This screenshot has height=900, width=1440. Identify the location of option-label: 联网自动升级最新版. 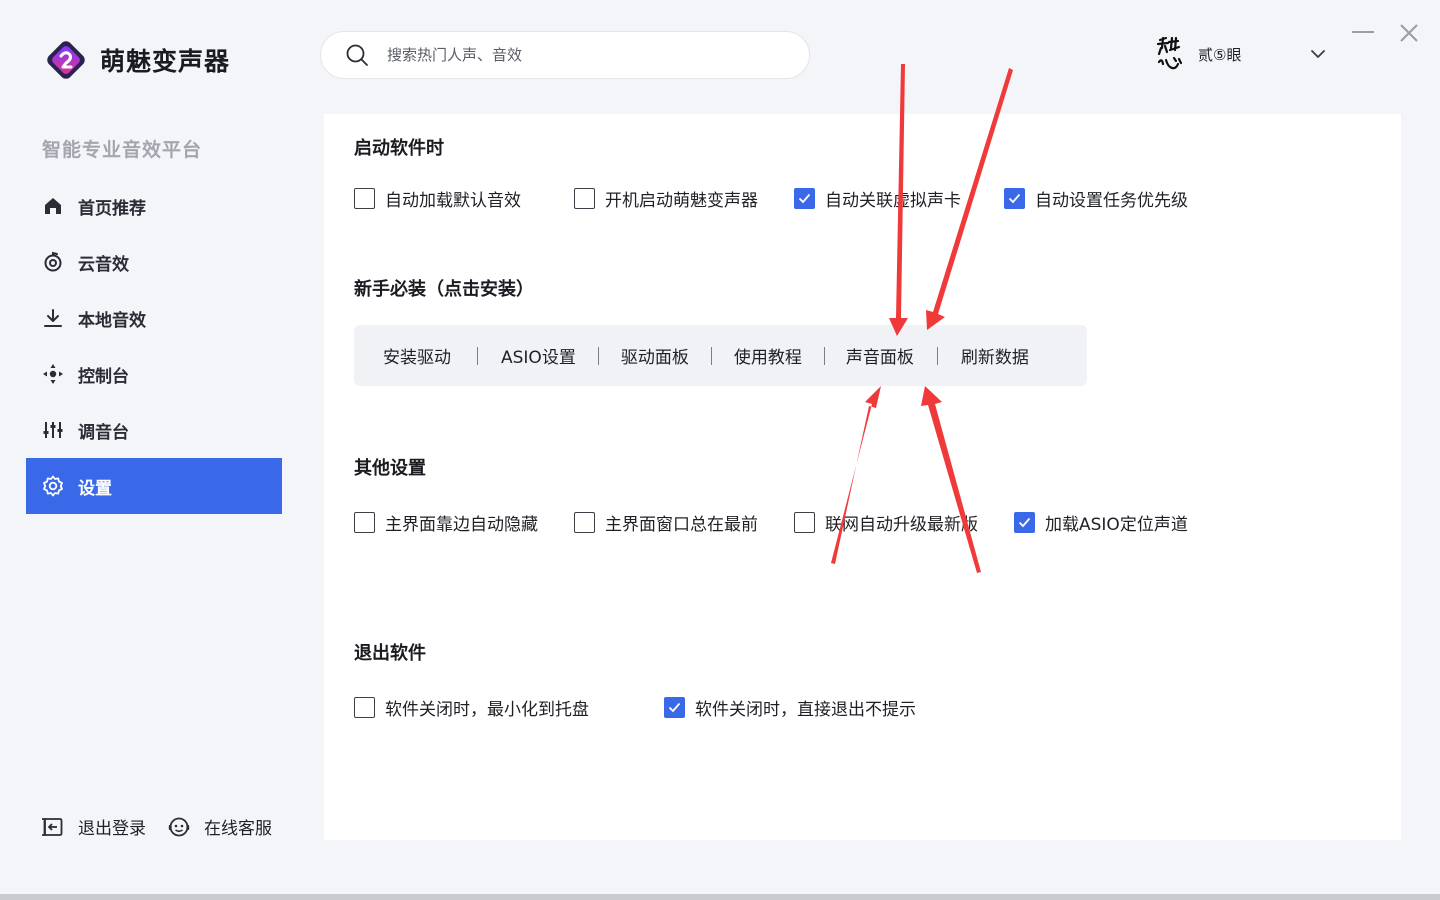
(901, 525).